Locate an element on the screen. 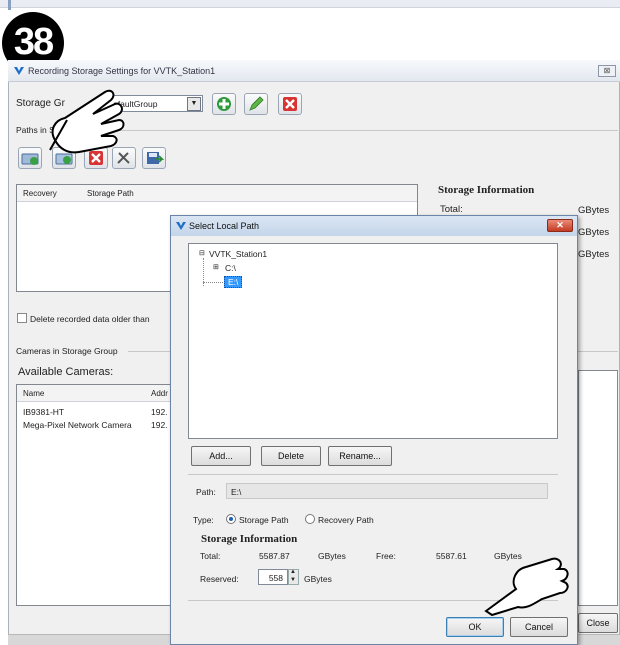 The image size is (620, 645). main-window-close-button: ⊠ is located at coordinates (607, 71).